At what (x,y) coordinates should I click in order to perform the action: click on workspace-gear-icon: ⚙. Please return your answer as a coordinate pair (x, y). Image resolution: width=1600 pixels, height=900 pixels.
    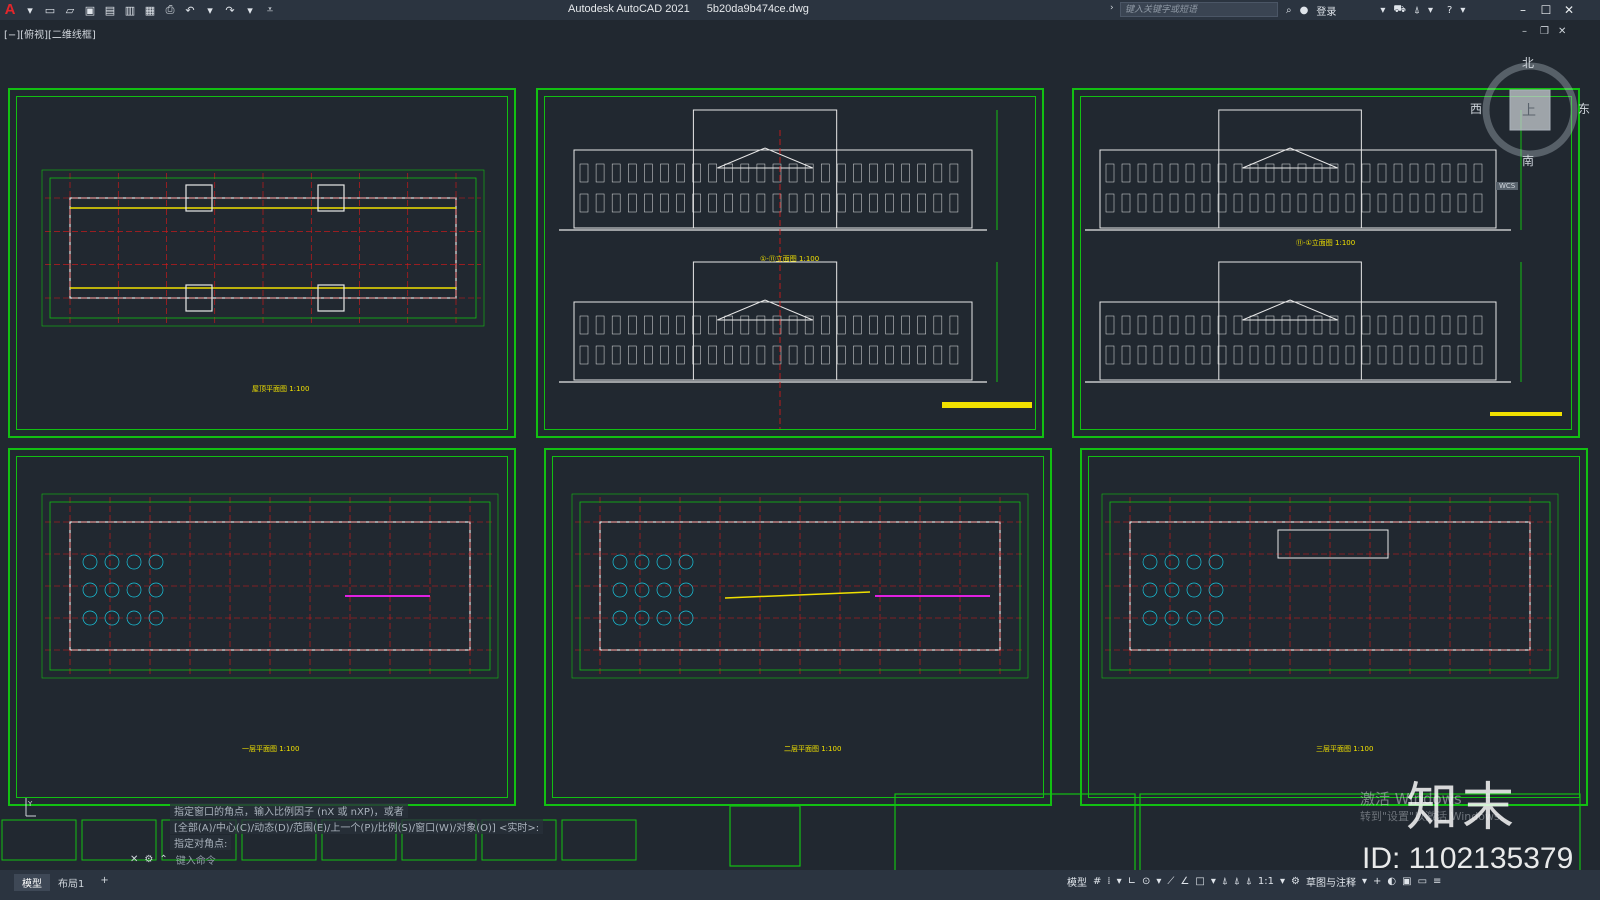
    Looking at the image, I should click on (1295, 881).